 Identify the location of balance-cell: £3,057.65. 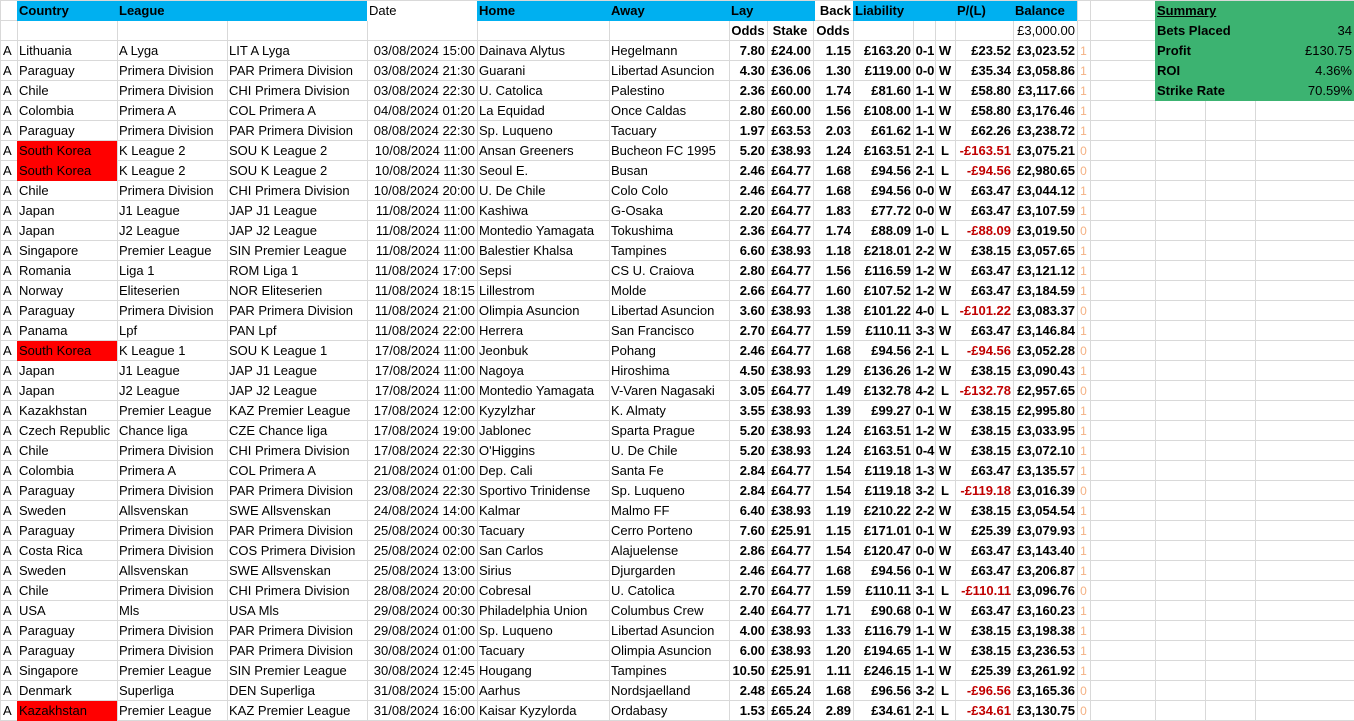
(1045, 251).